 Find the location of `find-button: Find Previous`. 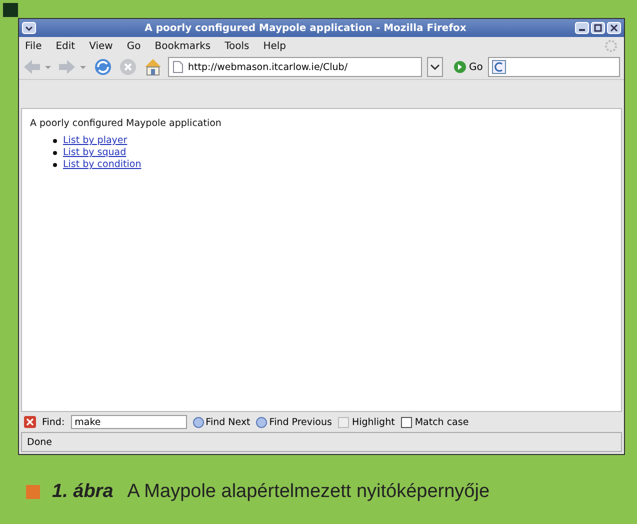

find-button: Find Previous is located at coordinates (294, 422).